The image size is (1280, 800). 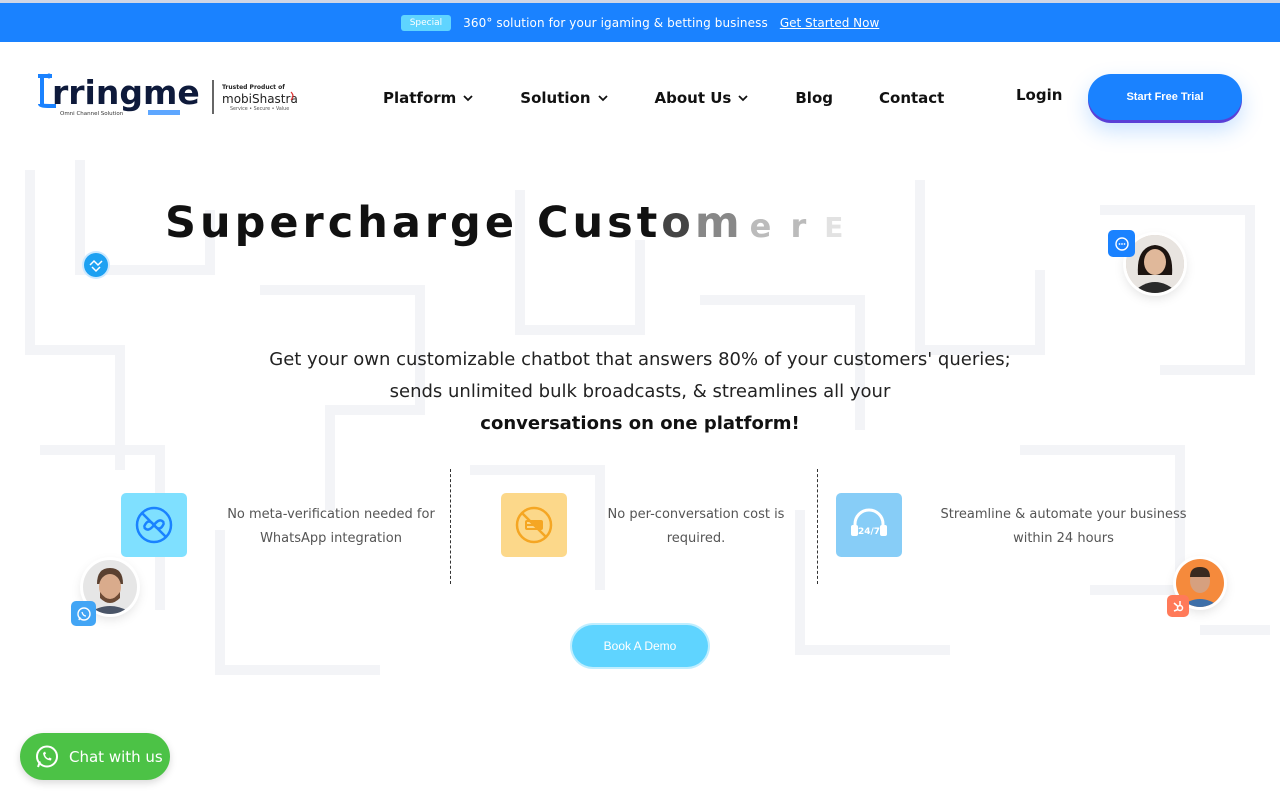 I want to click on feature-no-meta-line-2: WhatsApp integration, so click(x=331, y=538).